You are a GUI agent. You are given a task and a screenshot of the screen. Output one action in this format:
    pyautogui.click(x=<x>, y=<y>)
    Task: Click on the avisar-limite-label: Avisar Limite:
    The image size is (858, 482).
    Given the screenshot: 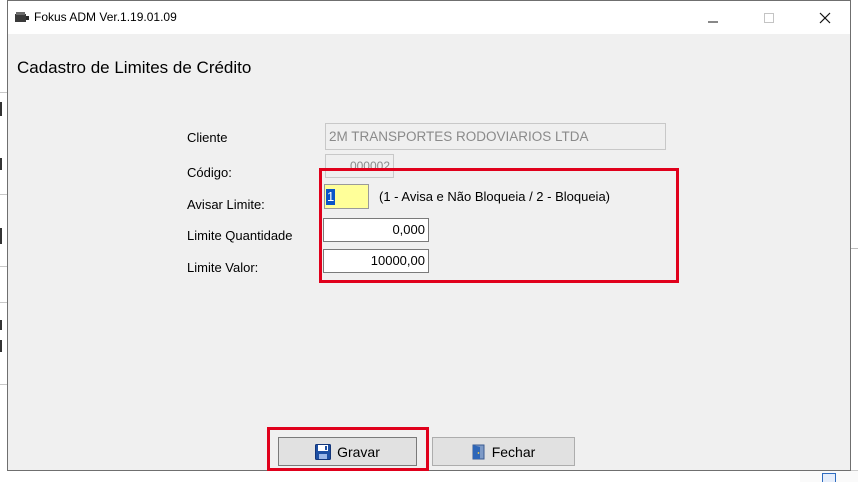 What is the action you would take?
    pyautogui.click(x=226, y=204)
    